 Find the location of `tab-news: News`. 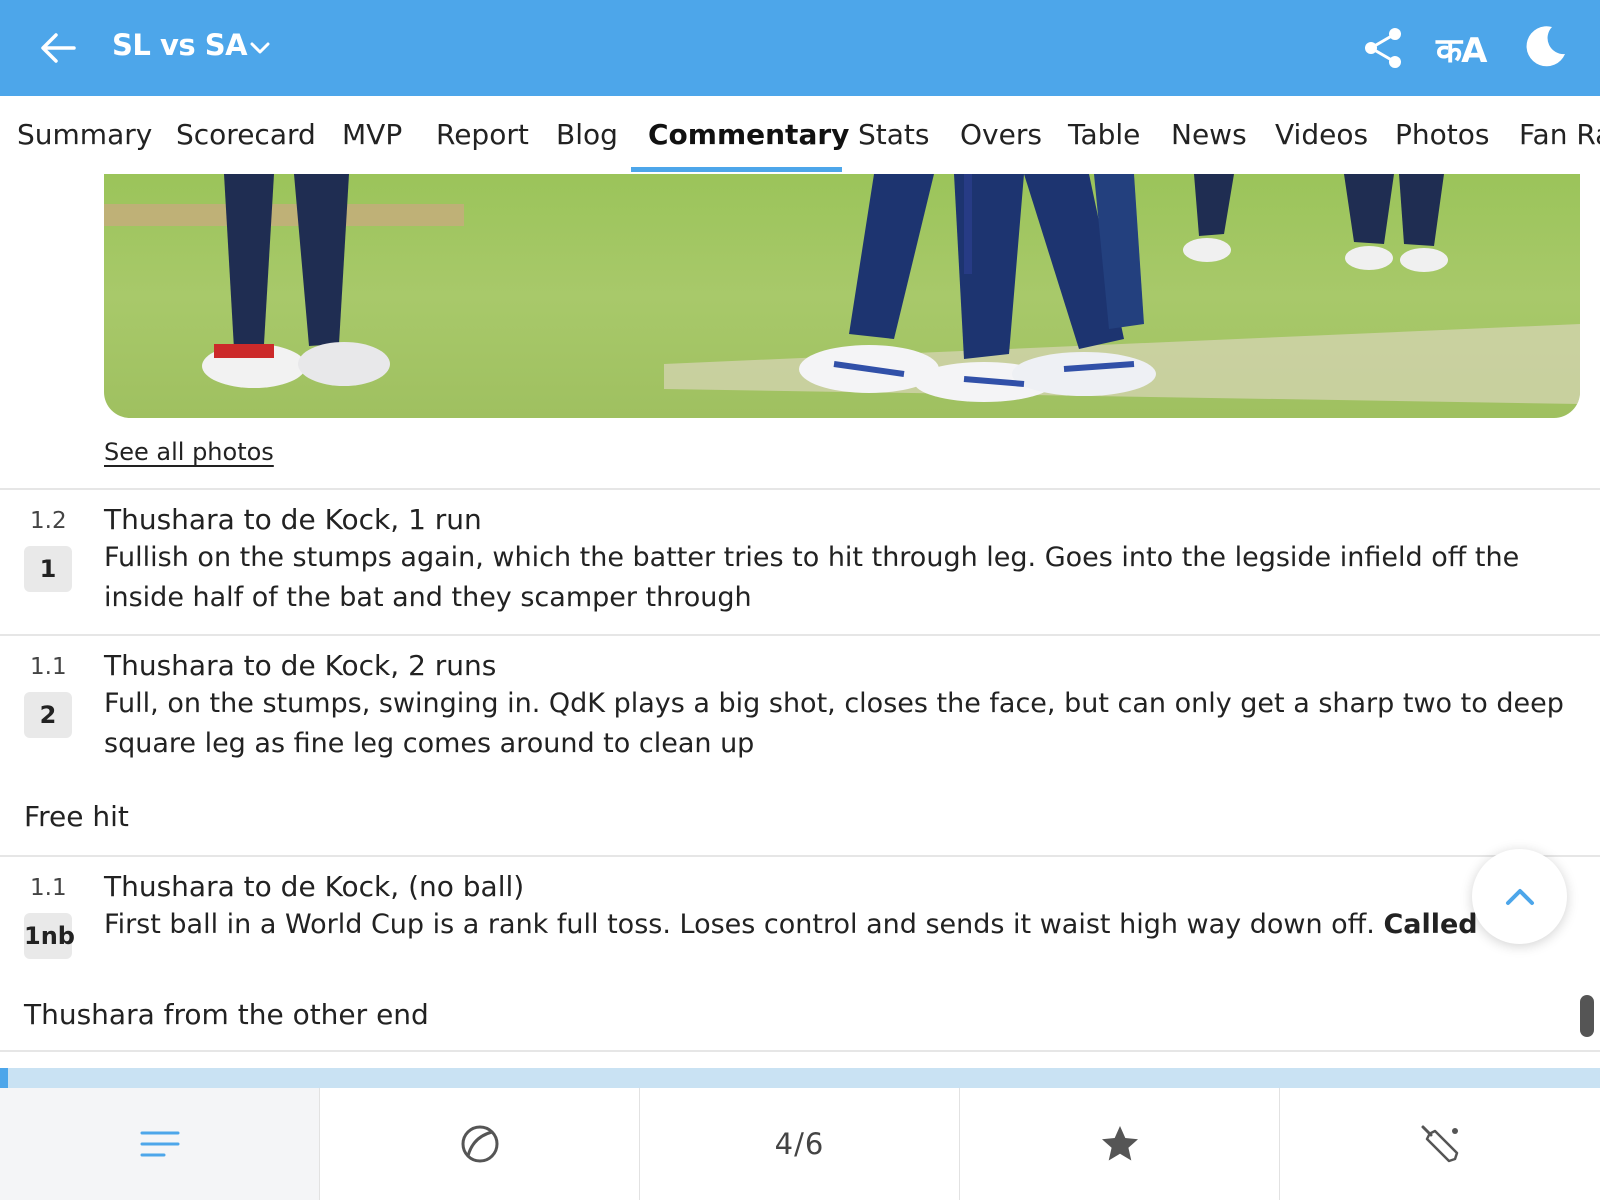

tab-news: News is located at coordinates (1209, 135).